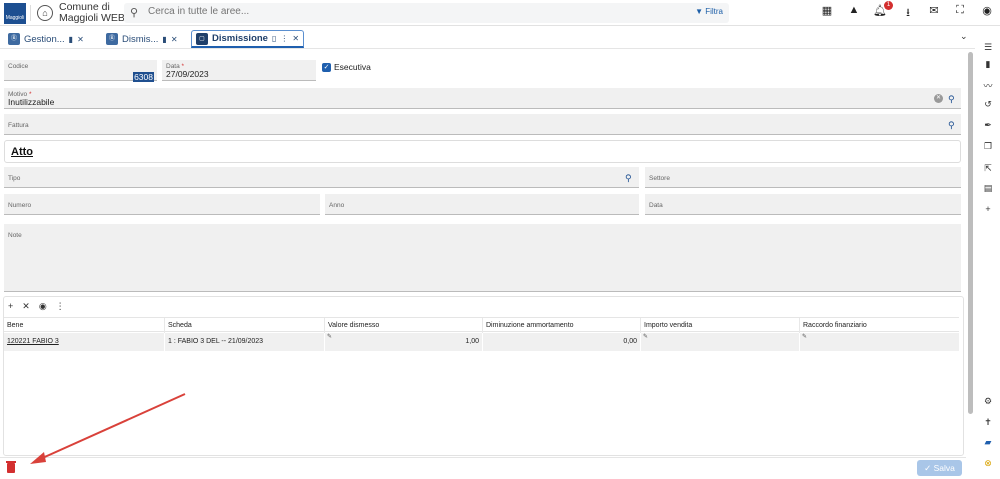 The image size is (1000, 479). I want to click on chart-line-icon: 〰, so click(988, 85).